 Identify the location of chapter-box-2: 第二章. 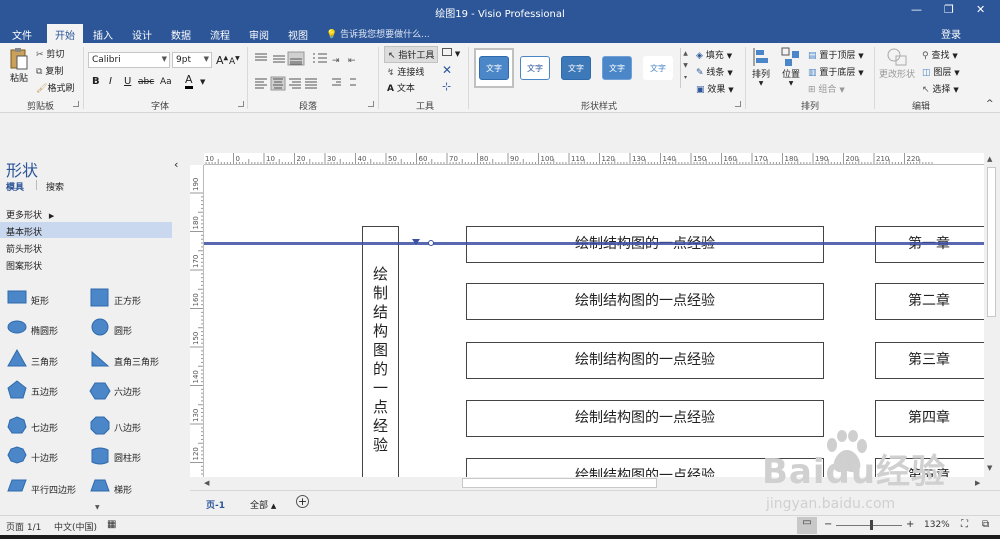
(929, 301).